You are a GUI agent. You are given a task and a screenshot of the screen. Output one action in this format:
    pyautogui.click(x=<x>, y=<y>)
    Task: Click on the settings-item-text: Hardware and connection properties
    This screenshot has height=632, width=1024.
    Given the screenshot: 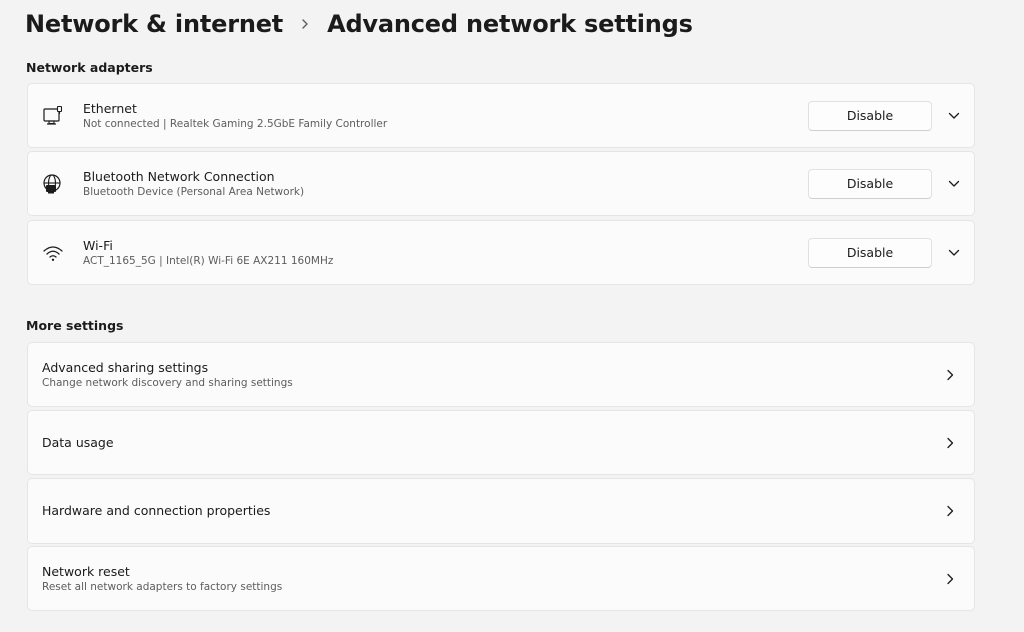 What is the action you would take?
    pyautogui.click(x=156, y=511)
    